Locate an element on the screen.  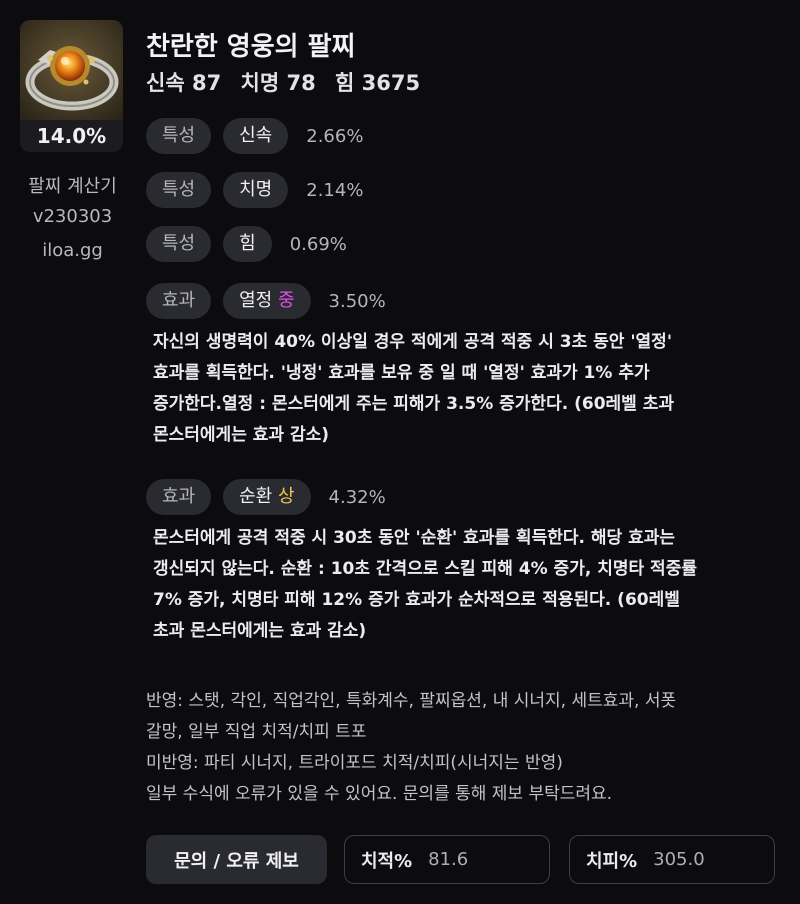
item-stats: 신속 87 치명 78 힘 3675 is located at coordinates (289, 82).